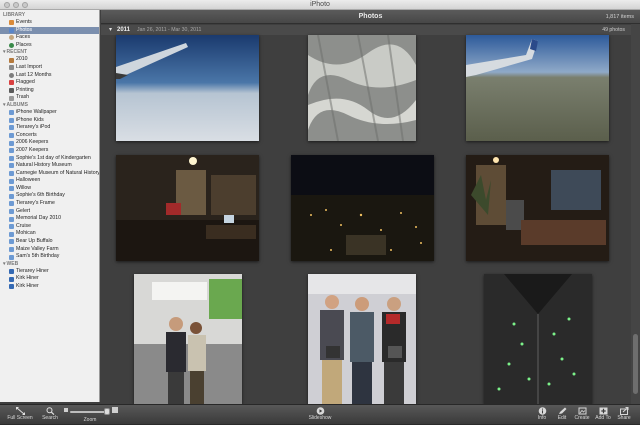 This screenshot has height=425, width=640. Describe the element at coordinates (49, 83) in the screenshot. I see `sidebar-item-flagged: Flagged` at that location.